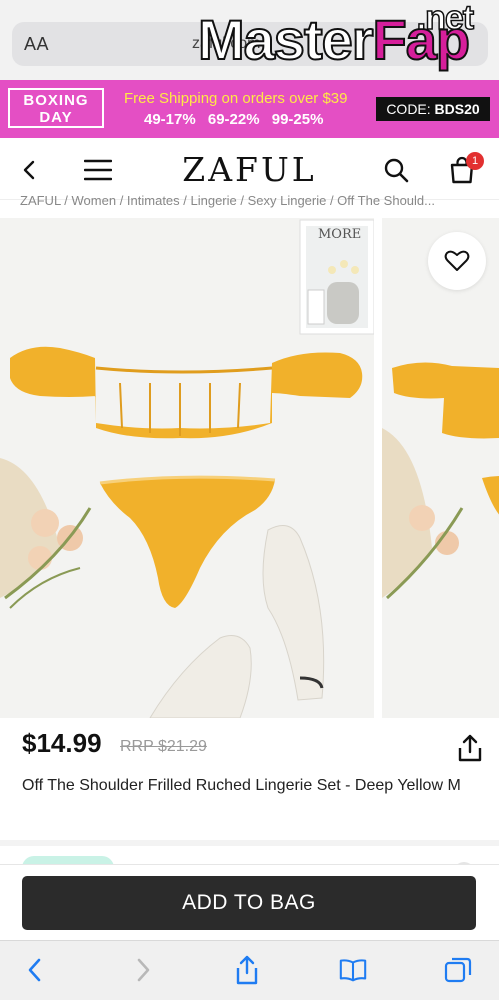 The image size is (499, 1000). I want to click on bookmarks-button, so click(353, 970).